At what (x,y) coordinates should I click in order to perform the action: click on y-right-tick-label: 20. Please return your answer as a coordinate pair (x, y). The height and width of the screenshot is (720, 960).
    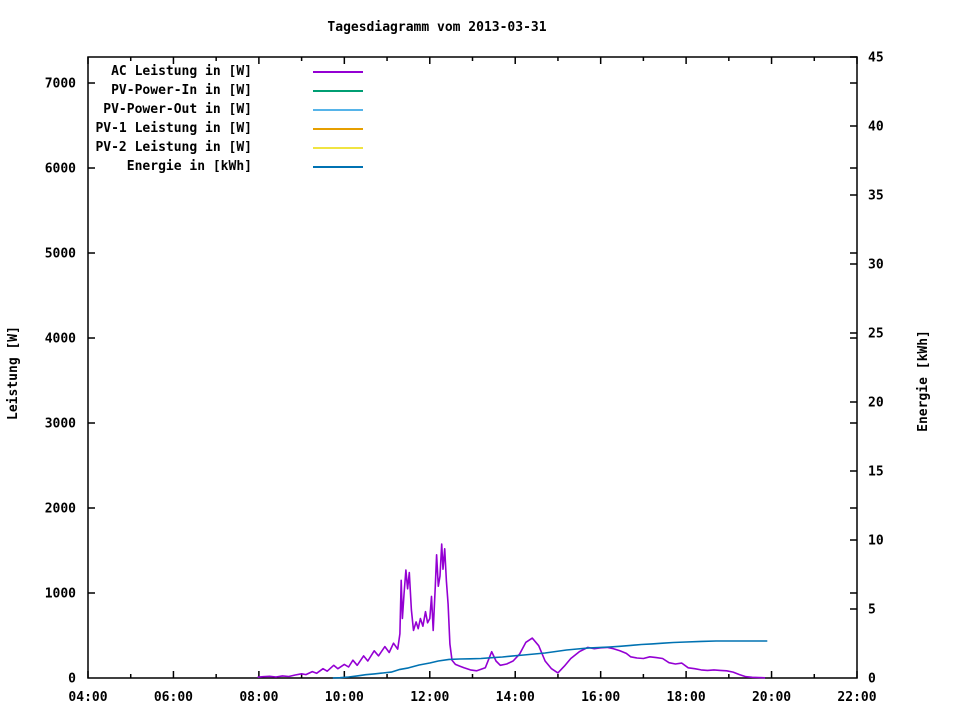
    Looking at the image, I should click on (876, 403).